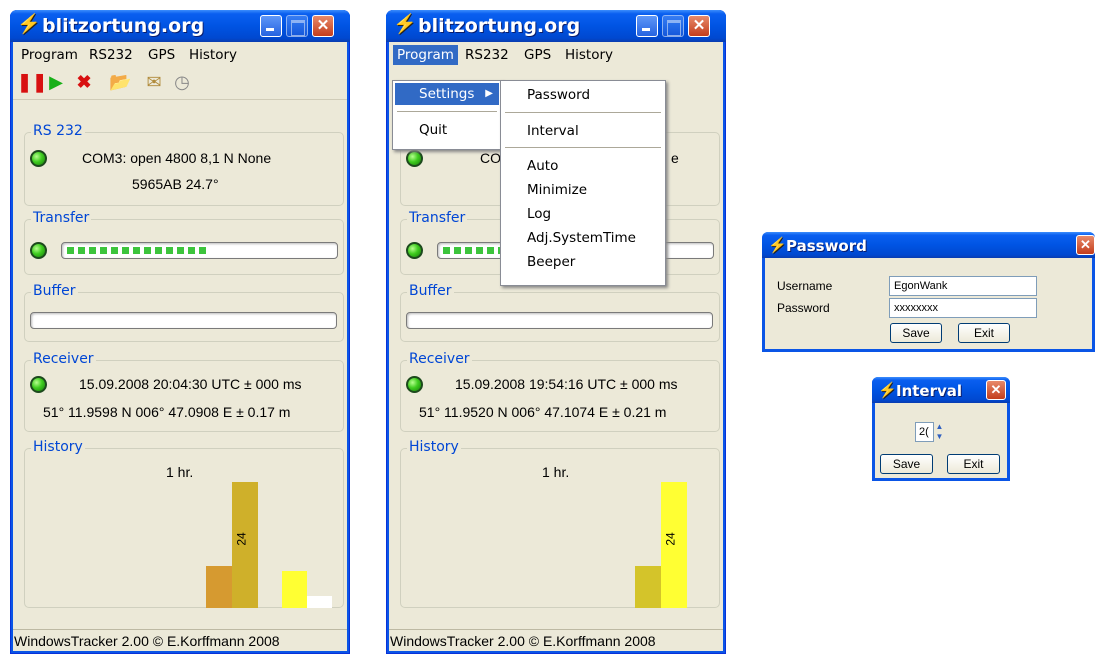 The image size is (1095, 654). I want to click on menu-item-settings: Settings ▶, so click(447, 94).